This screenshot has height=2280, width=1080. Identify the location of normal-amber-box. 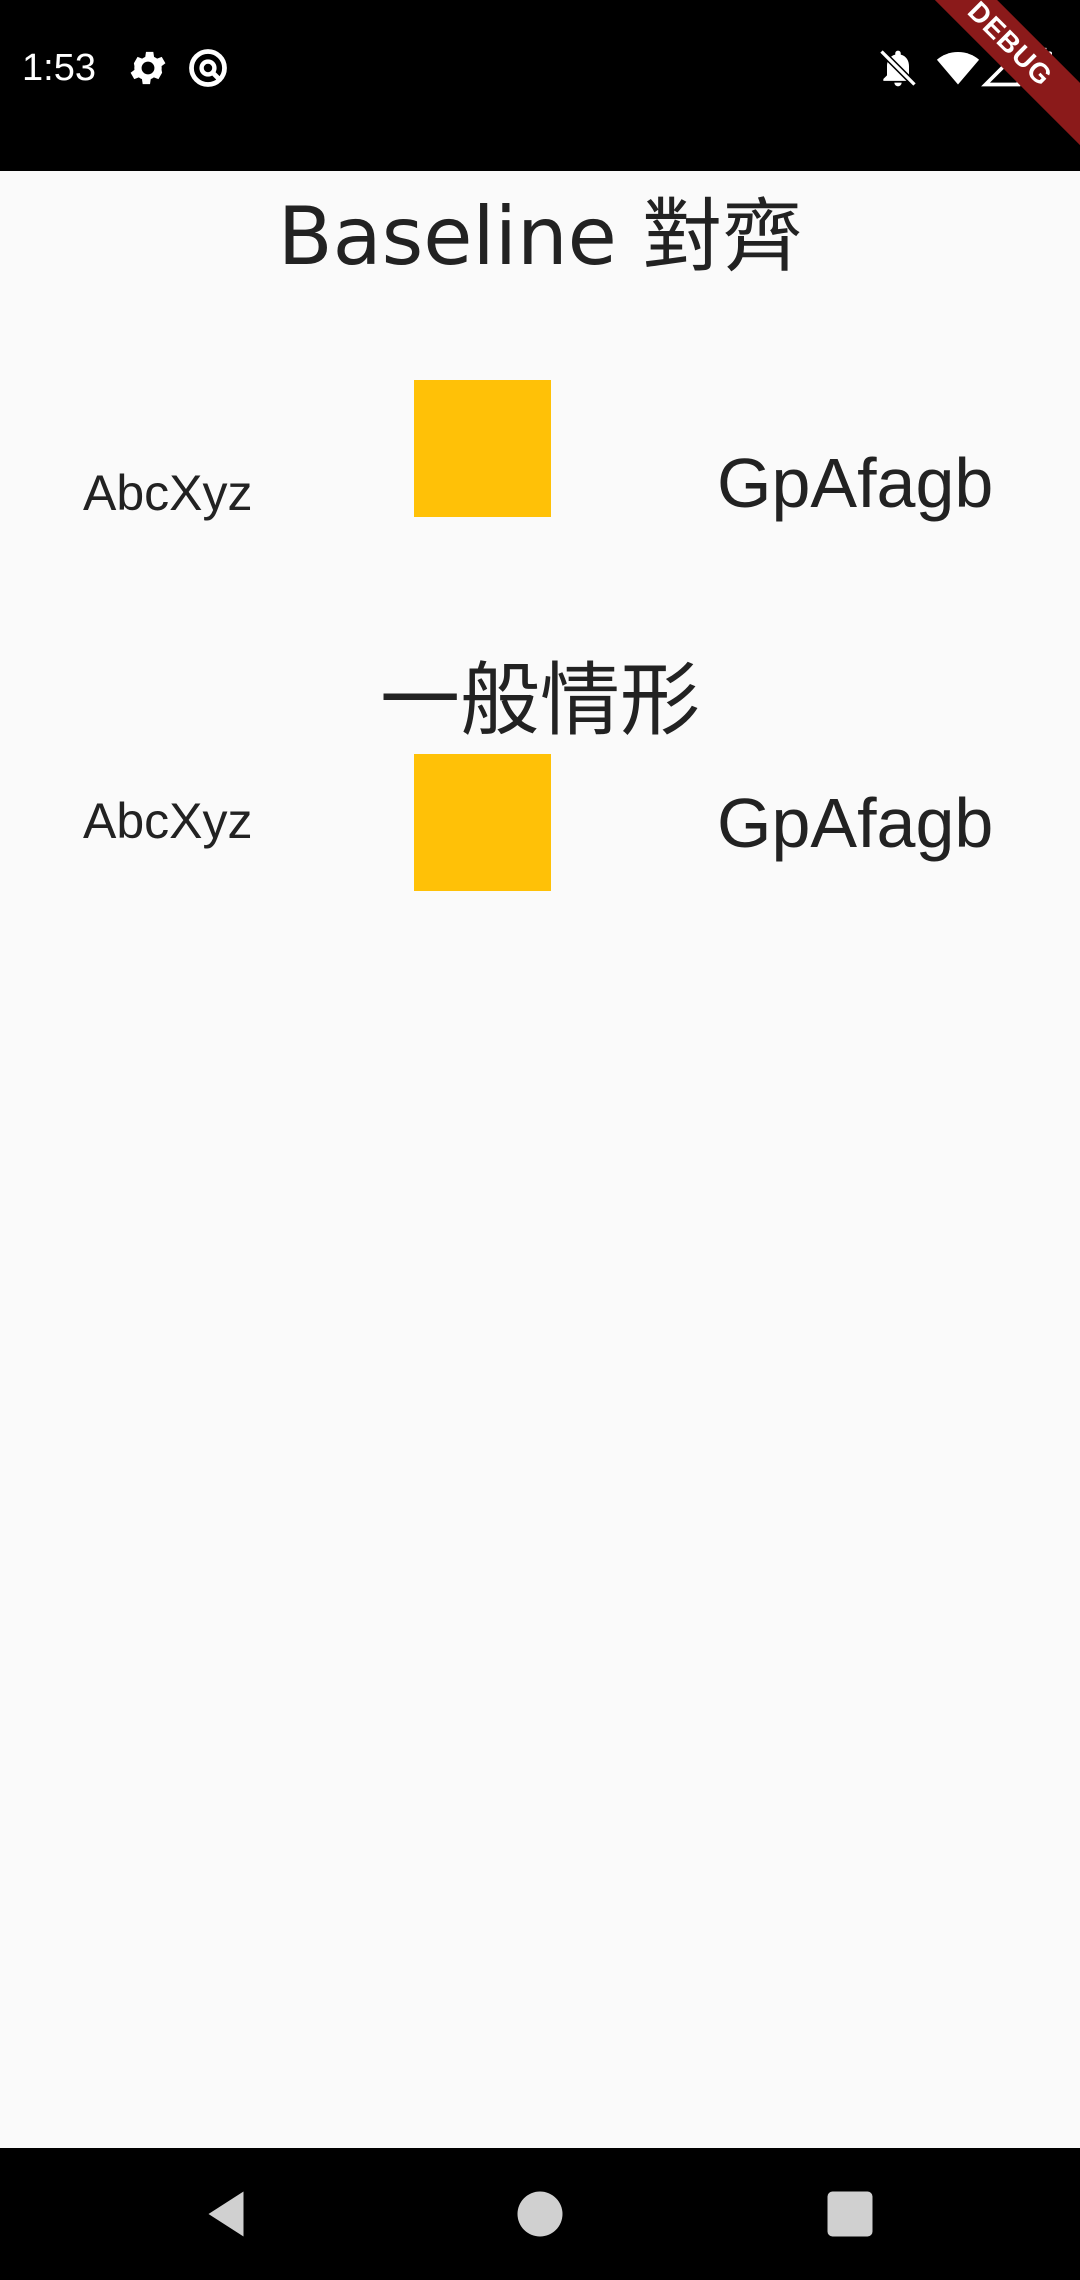
(482, 822).